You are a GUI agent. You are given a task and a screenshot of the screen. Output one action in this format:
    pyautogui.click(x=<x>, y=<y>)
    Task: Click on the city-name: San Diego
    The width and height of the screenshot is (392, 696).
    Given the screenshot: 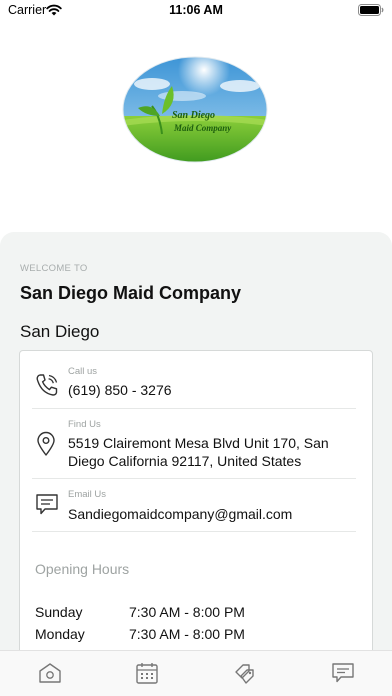 What is the action you would take?
    pyautogui.click(x=60, y=331)
    